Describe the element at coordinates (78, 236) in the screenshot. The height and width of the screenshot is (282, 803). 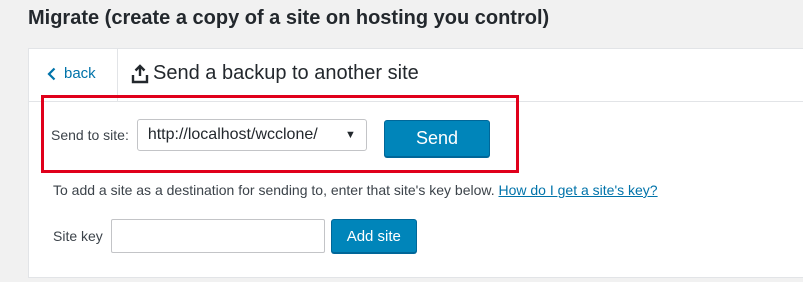
I see `site-key-label: Site key` at that location.